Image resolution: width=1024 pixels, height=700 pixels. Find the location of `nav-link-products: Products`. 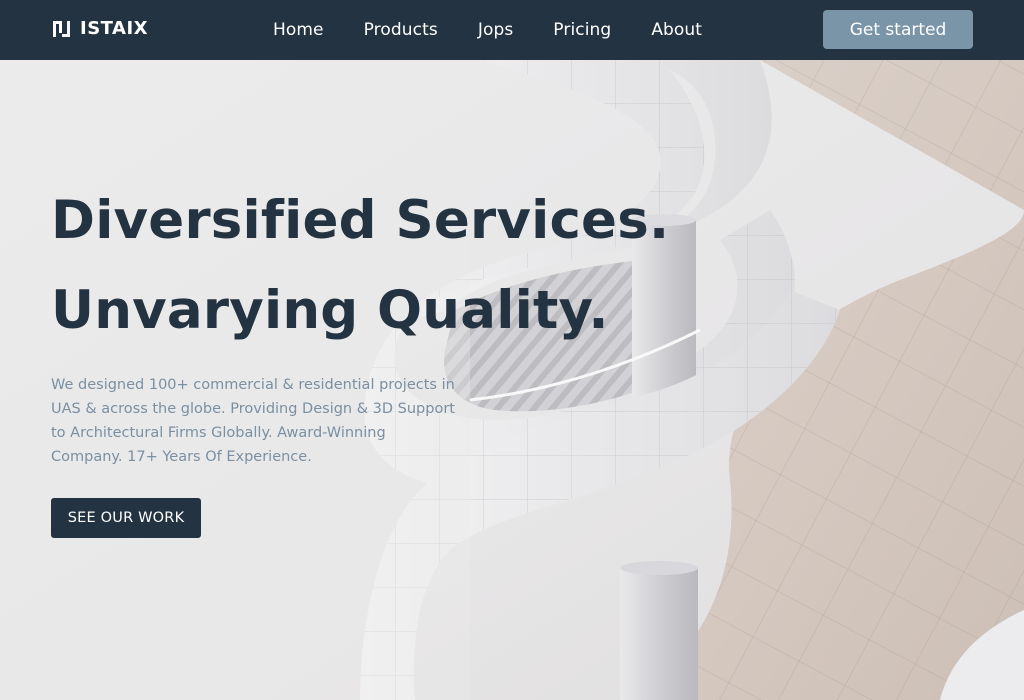

nav-link-products: Products is located at coordinates (401, 30).